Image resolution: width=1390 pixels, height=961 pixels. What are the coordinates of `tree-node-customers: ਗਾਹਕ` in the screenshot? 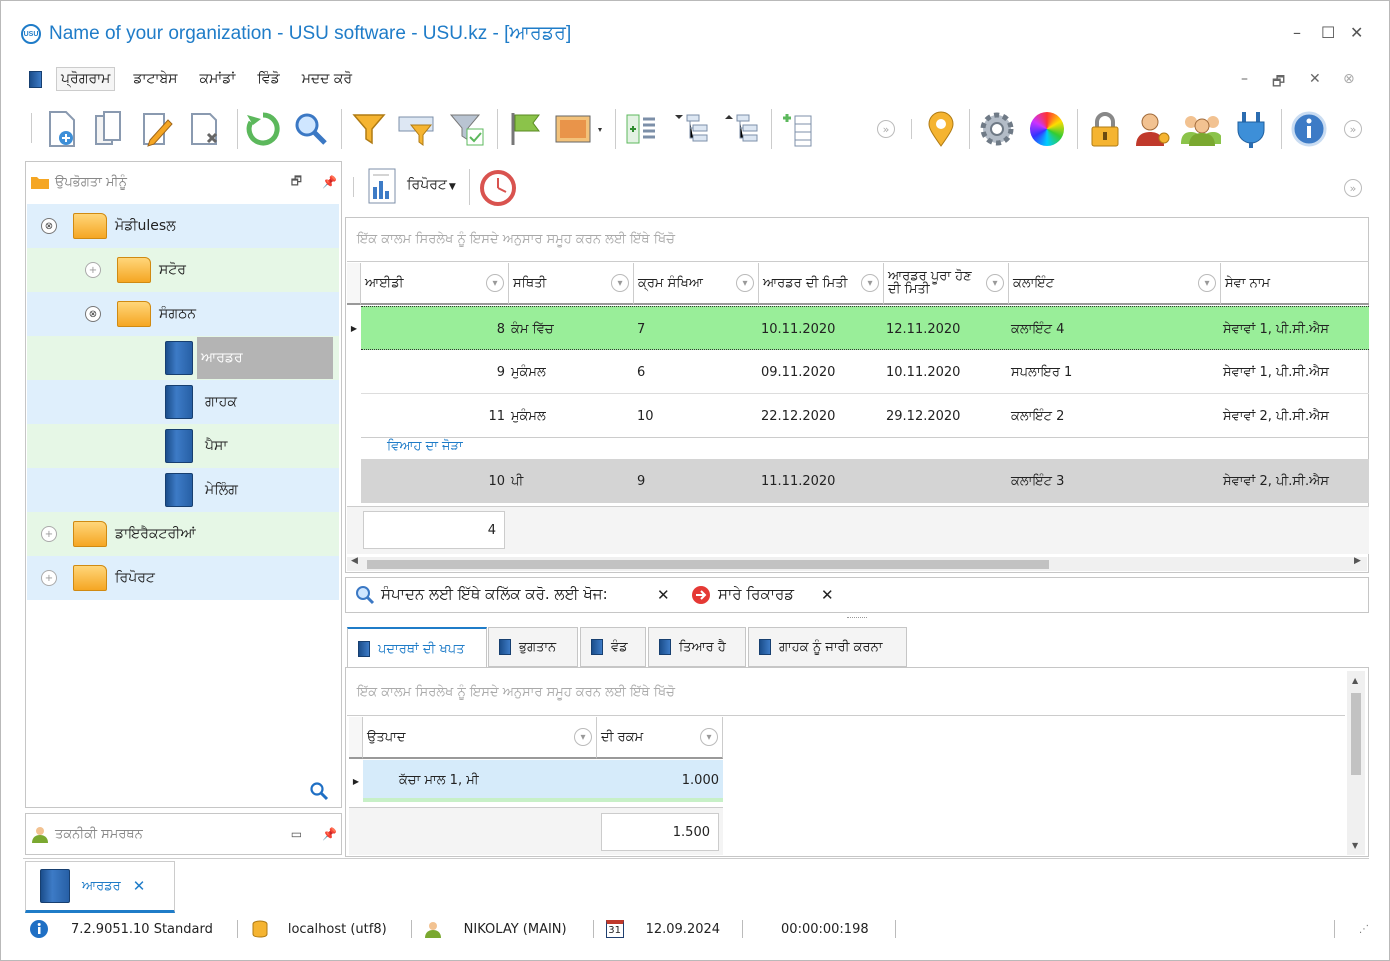 It's located at (183, 402).